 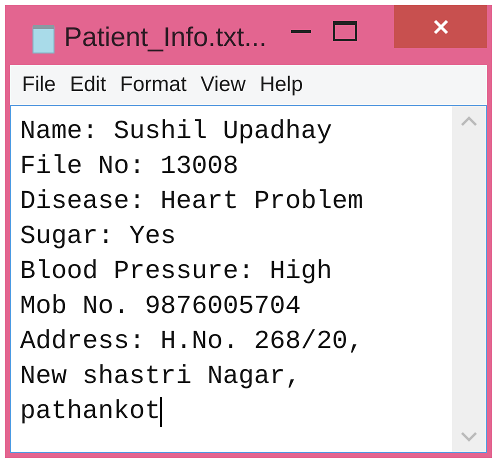 What do you see at coordinates (153, 85) in the screenshot?
I see `menu-item: Format` at bounding box center [153, 85].